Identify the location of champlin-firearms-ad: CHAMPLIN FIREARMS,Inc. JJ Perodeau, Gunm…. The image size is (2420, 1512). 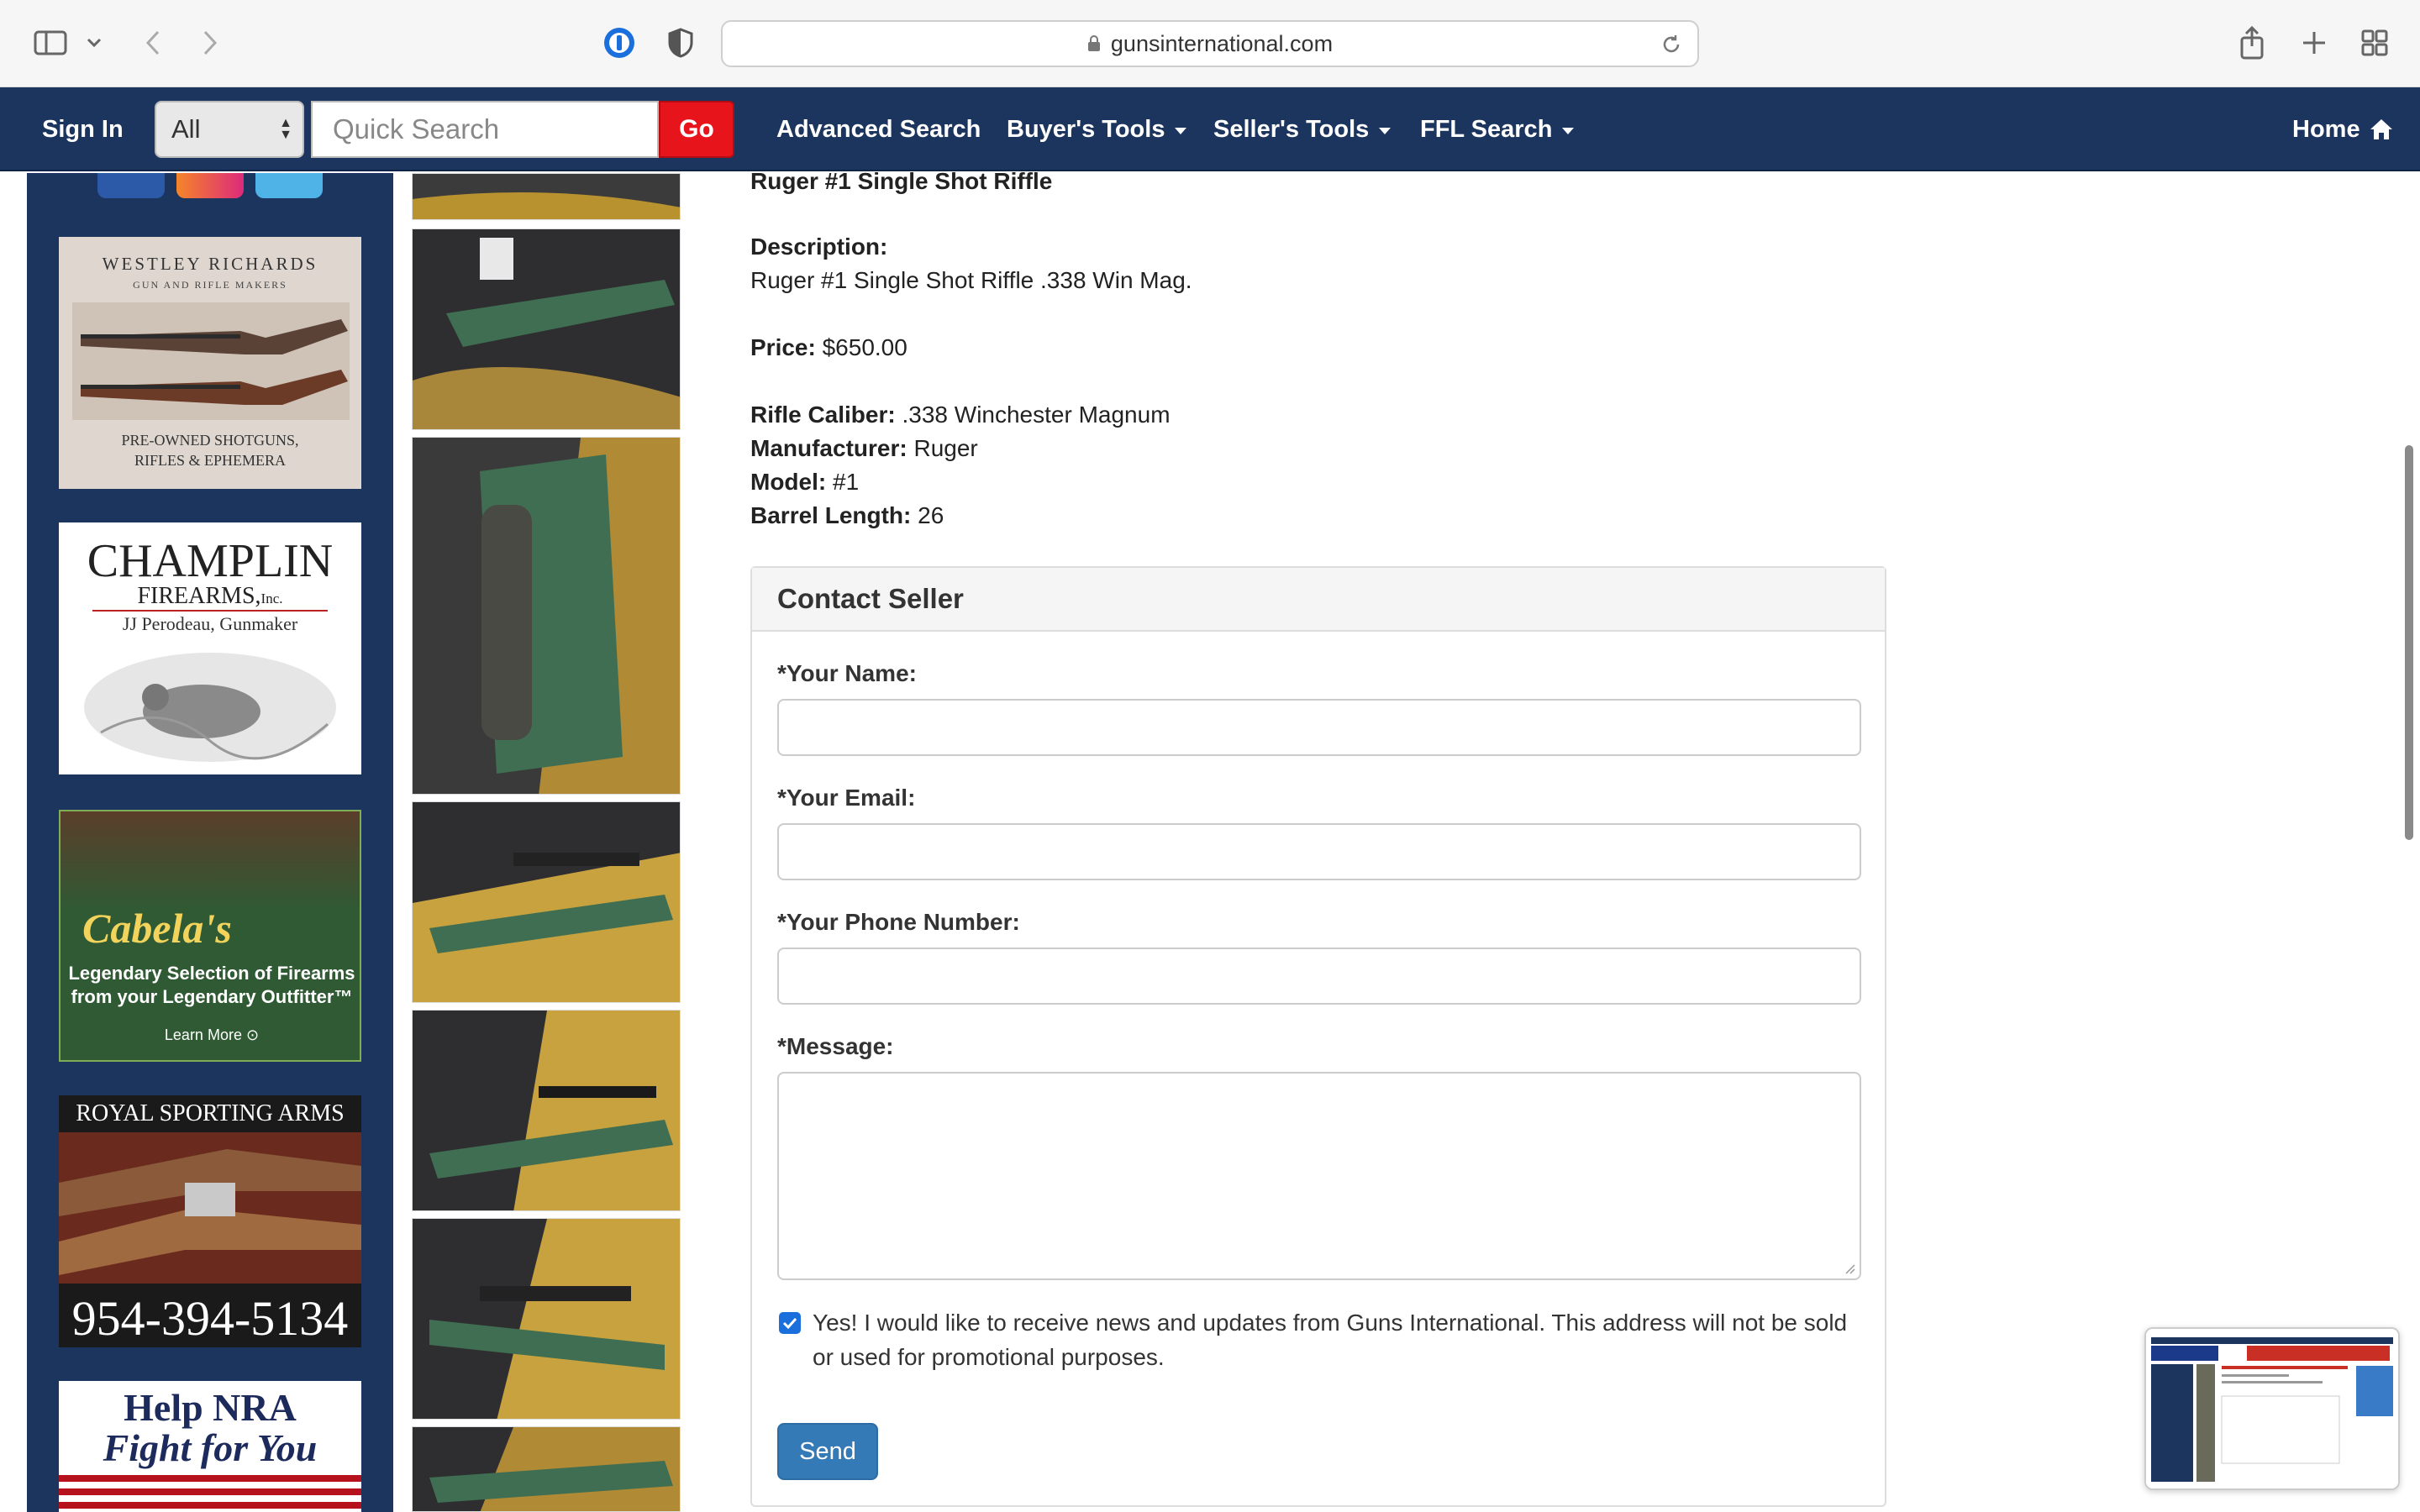
(210, 648).